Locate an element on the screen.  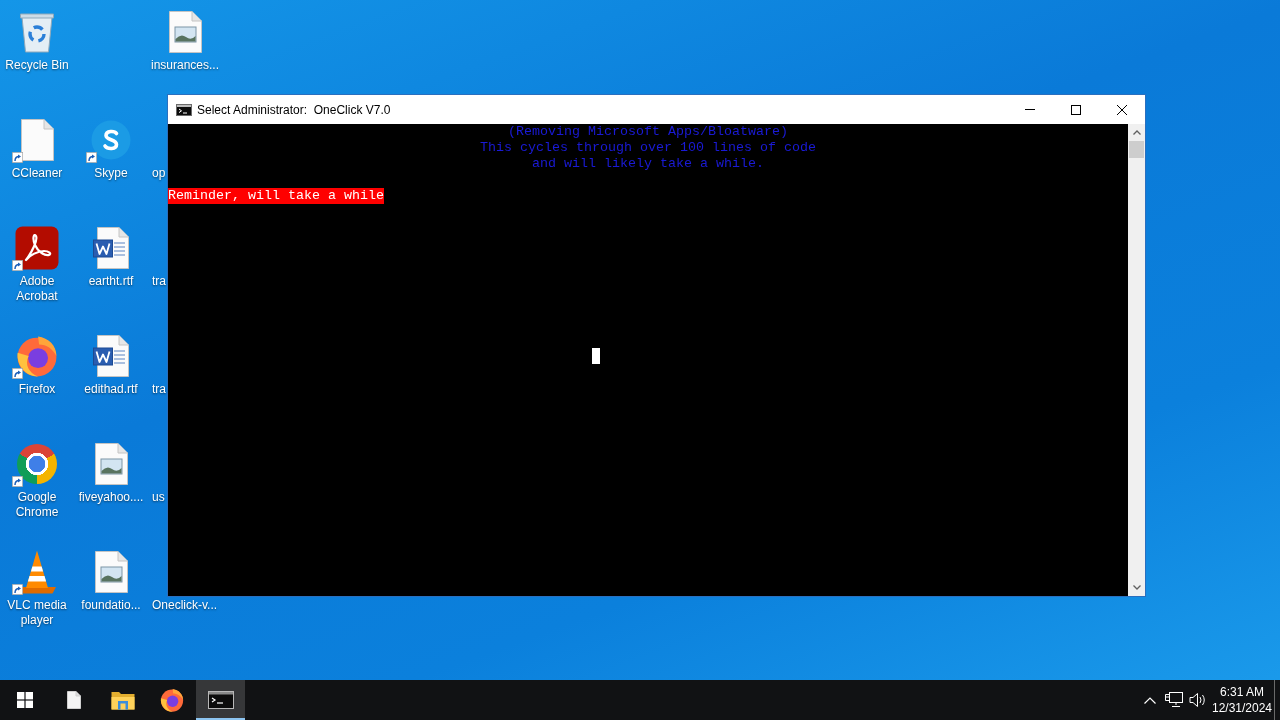
close-icon is located at coordinates (1122, 109).